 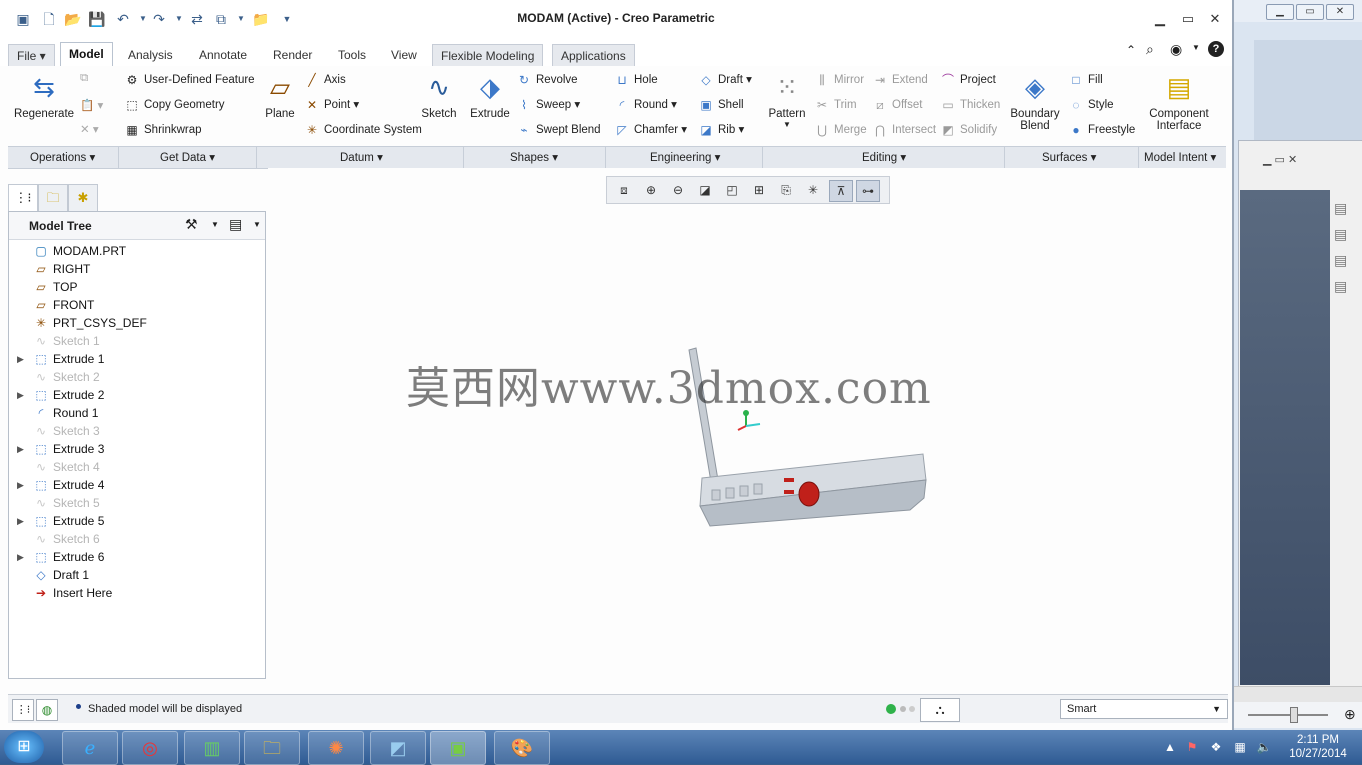 What do you see at coordinates (47, 710) in the screenshot?
I see `toggle-browser-icon: ◍` at bounding box center [47, 710].